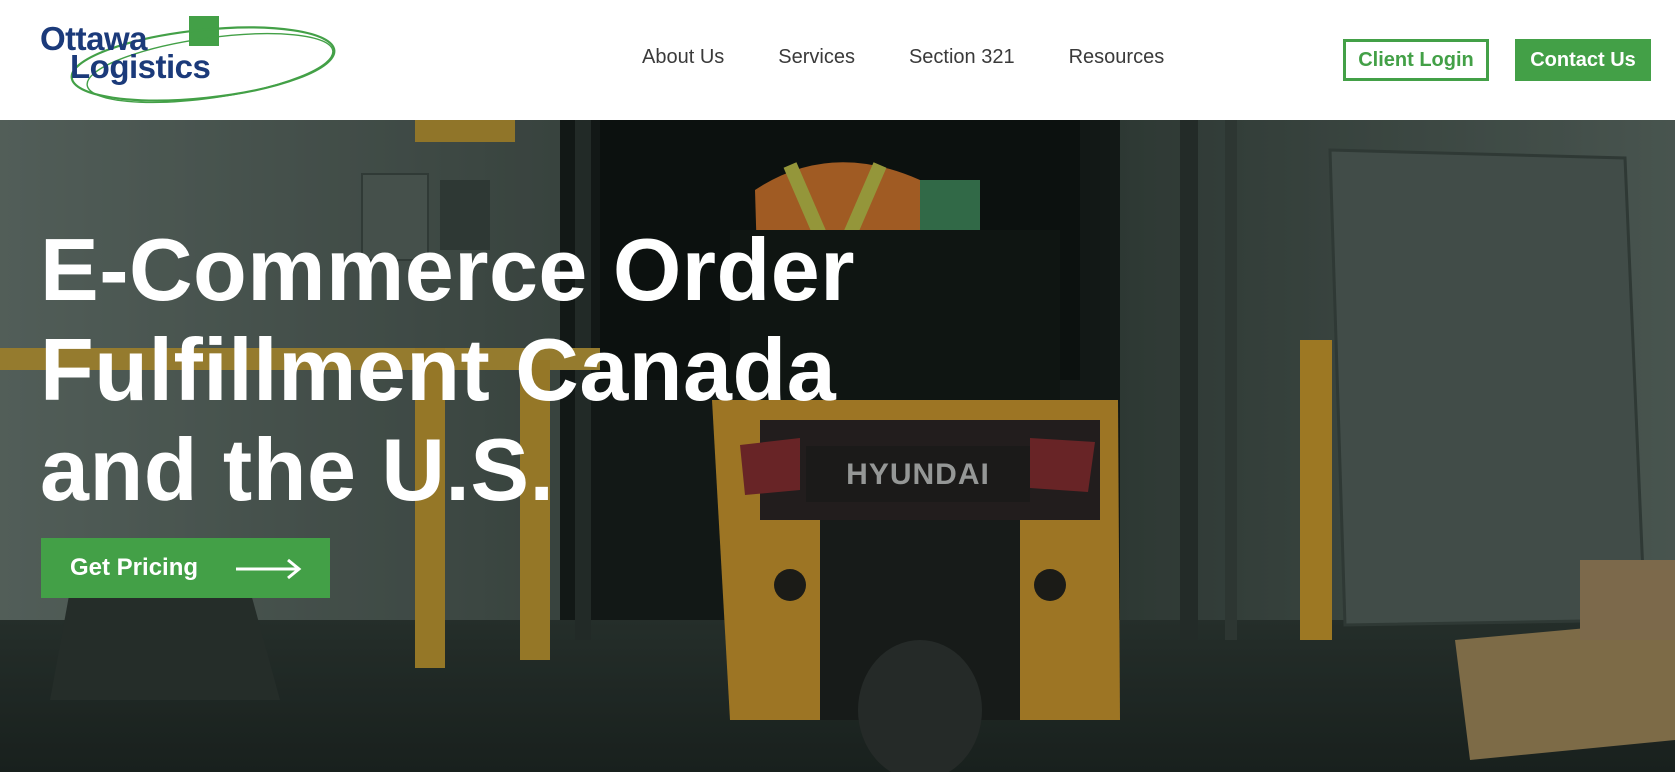 The width and height of the screenshot is (1675, 772). I want to click on nav-item-services: Services, so click(816, 57).